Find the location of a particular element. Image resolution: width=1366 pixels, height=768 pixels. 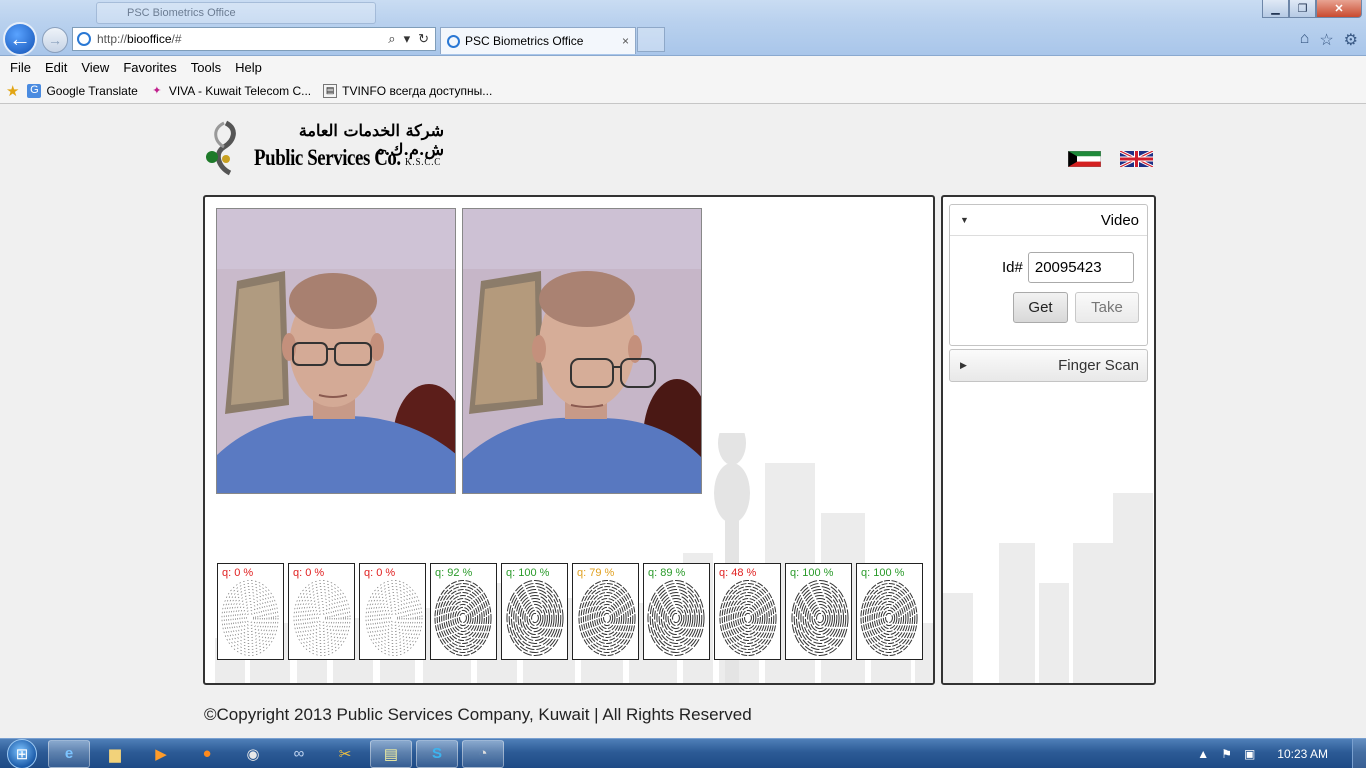

tray-expand-icon: ▲ is located at coordinates (1203, 754).